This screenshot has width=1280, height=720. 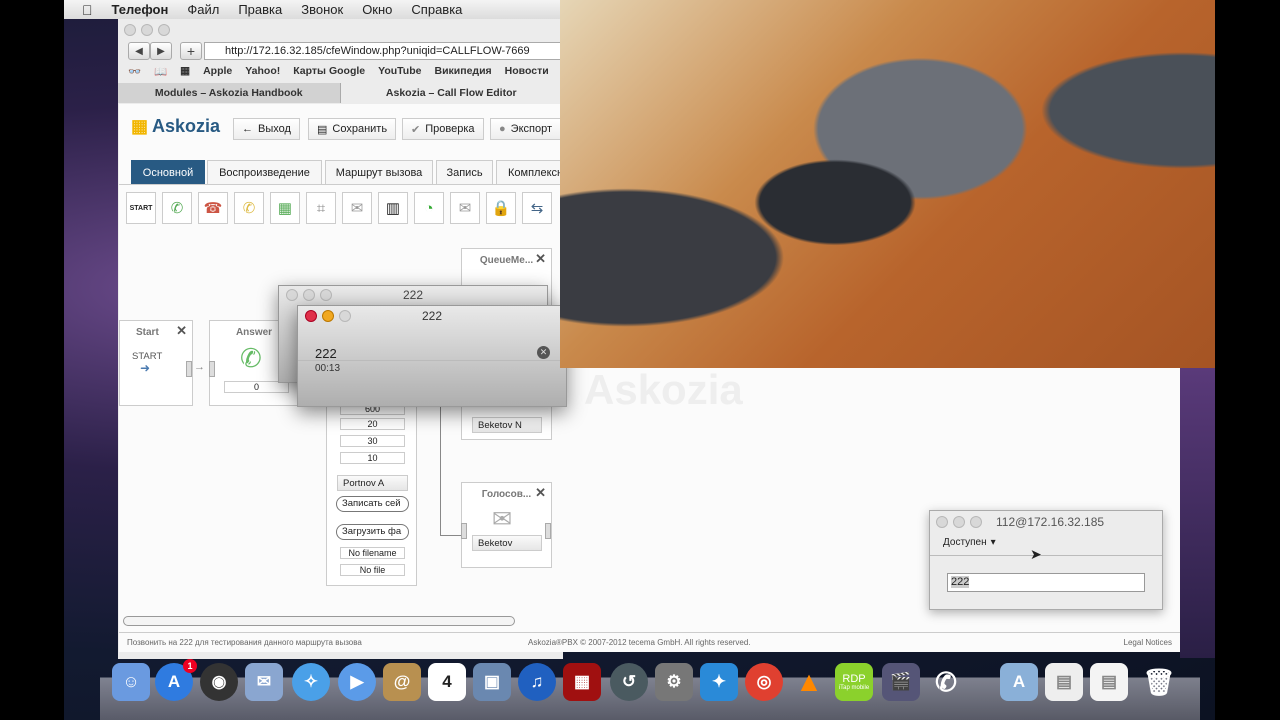 I want to click on applications-folder-icon: A, so click(x=1019, y=682).